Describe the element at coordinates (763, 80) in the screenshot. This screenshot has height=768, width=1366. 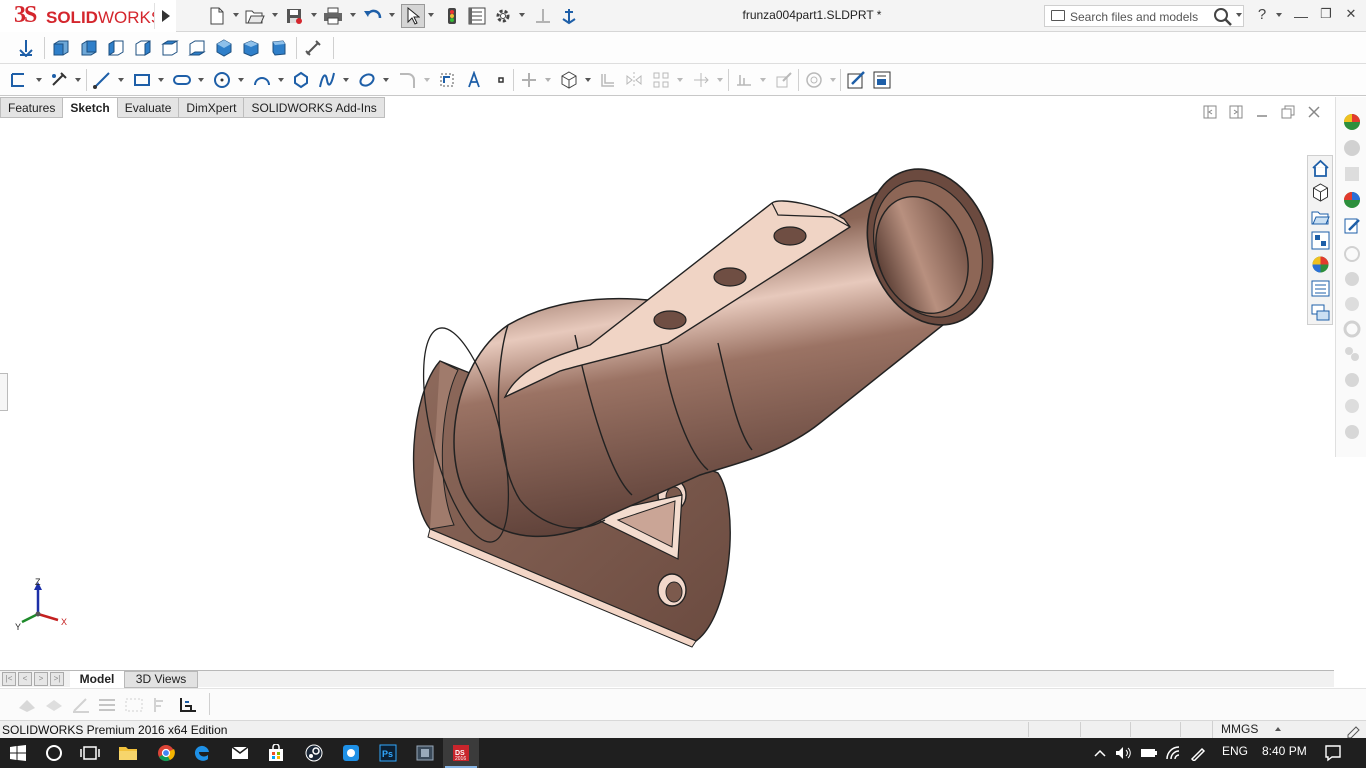
I see `relations-dropdown-arrow-icon` at that location.